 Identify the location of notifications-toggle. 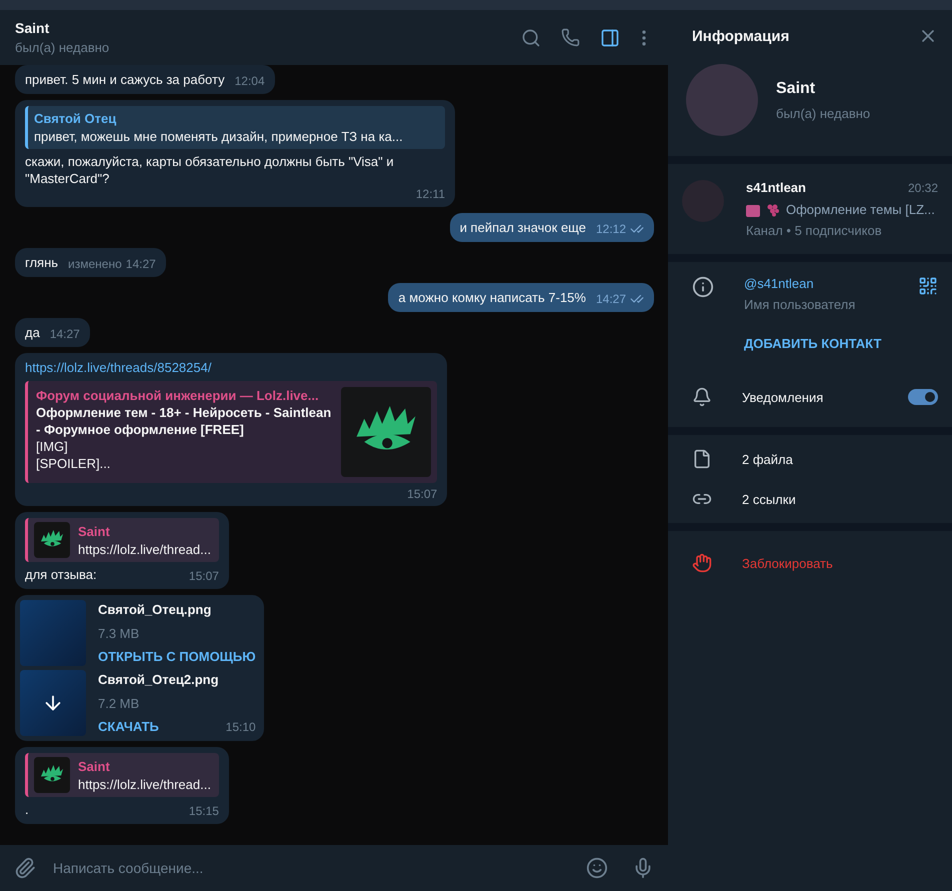
(923, 397).